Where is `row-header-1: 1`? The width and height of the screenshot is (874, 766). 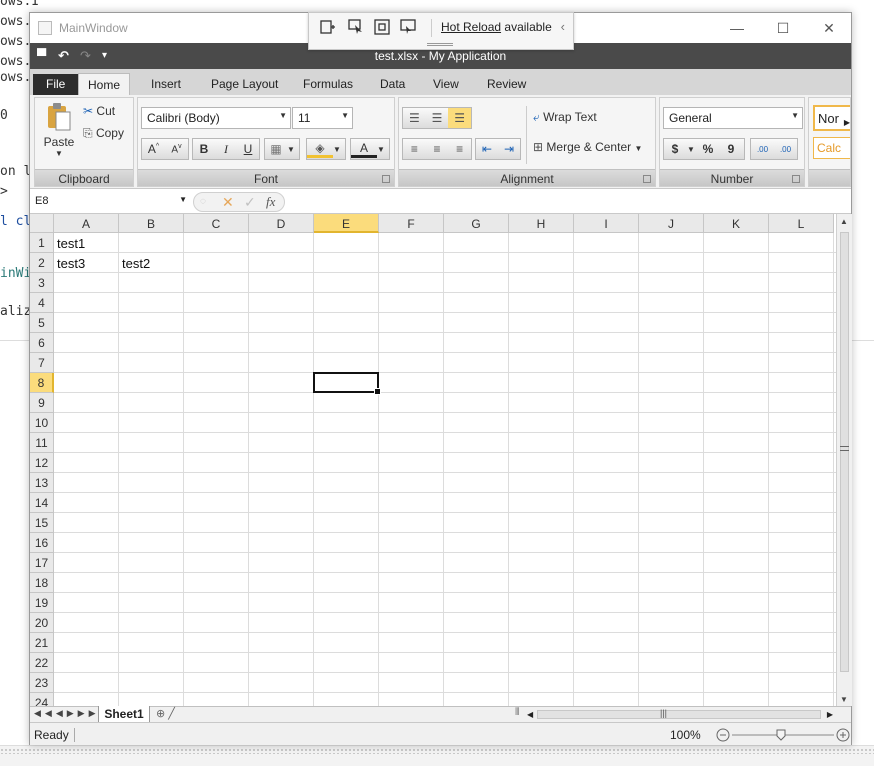 row-header-1: 1 is located at coordinates (42, 243).